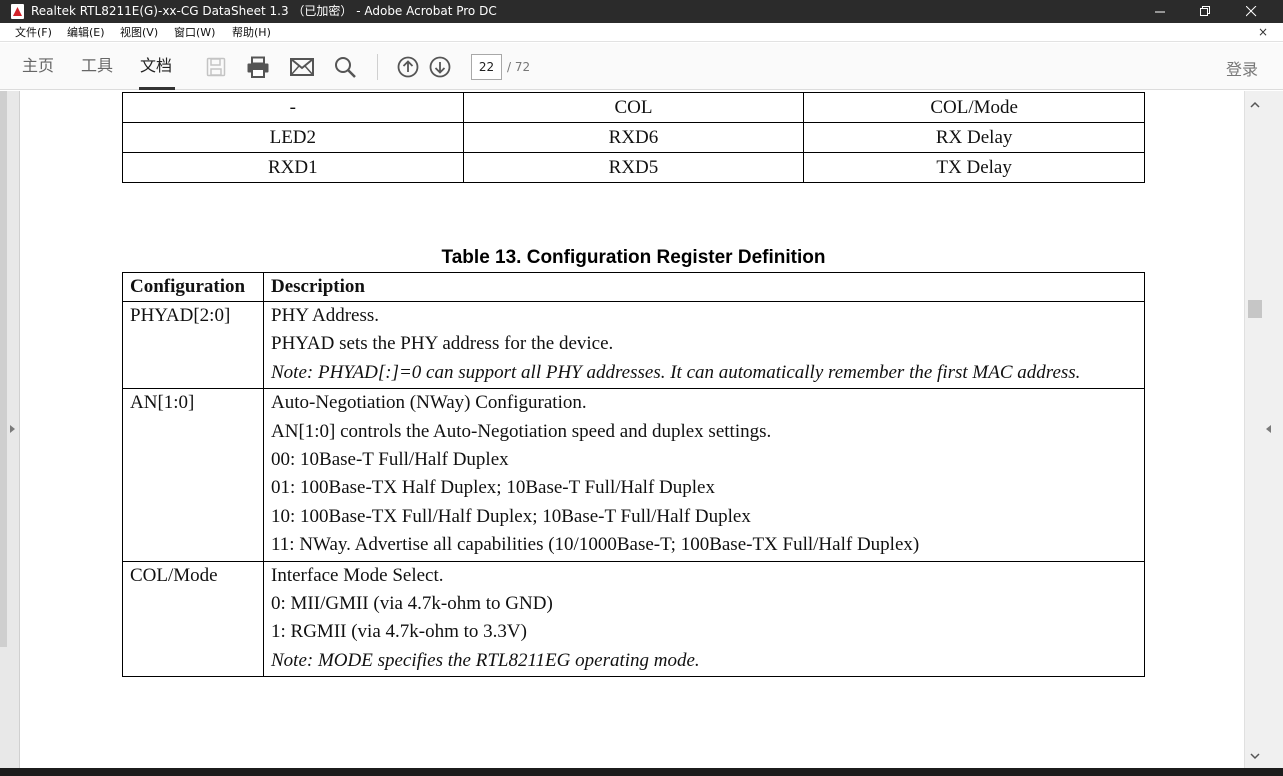 The width and height of the screenshot is (1283, 776). Describe the element at coordinates (33, 32) in the screenshot. I see `menu-file: 文件(F)` at that location.